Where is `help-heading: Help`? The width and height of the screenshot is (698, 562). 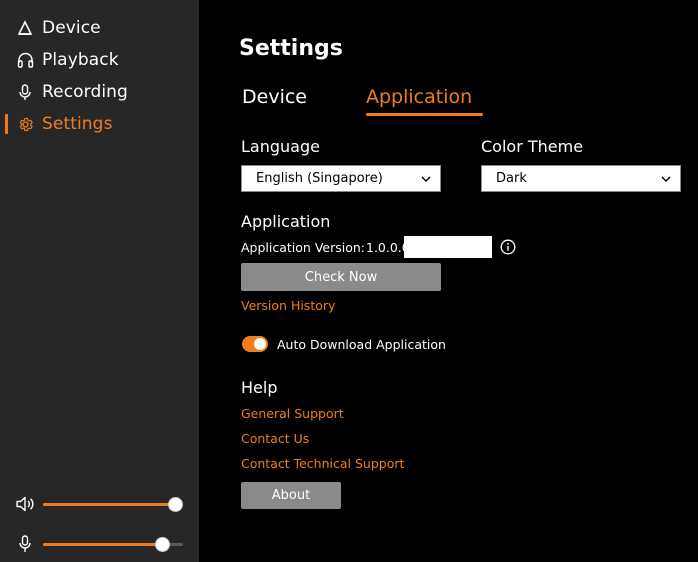 help-heading: Help is located at coordinates (259, 387).